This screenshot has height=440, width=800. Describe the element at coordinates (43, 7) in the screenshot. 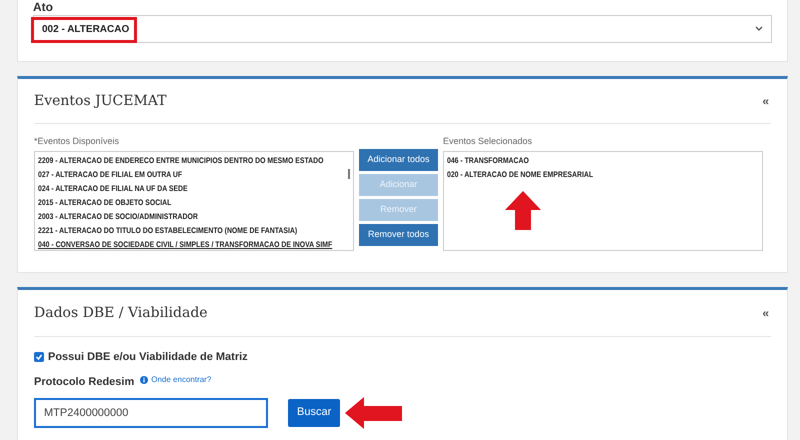

I see `field-label: Ato` at that location.